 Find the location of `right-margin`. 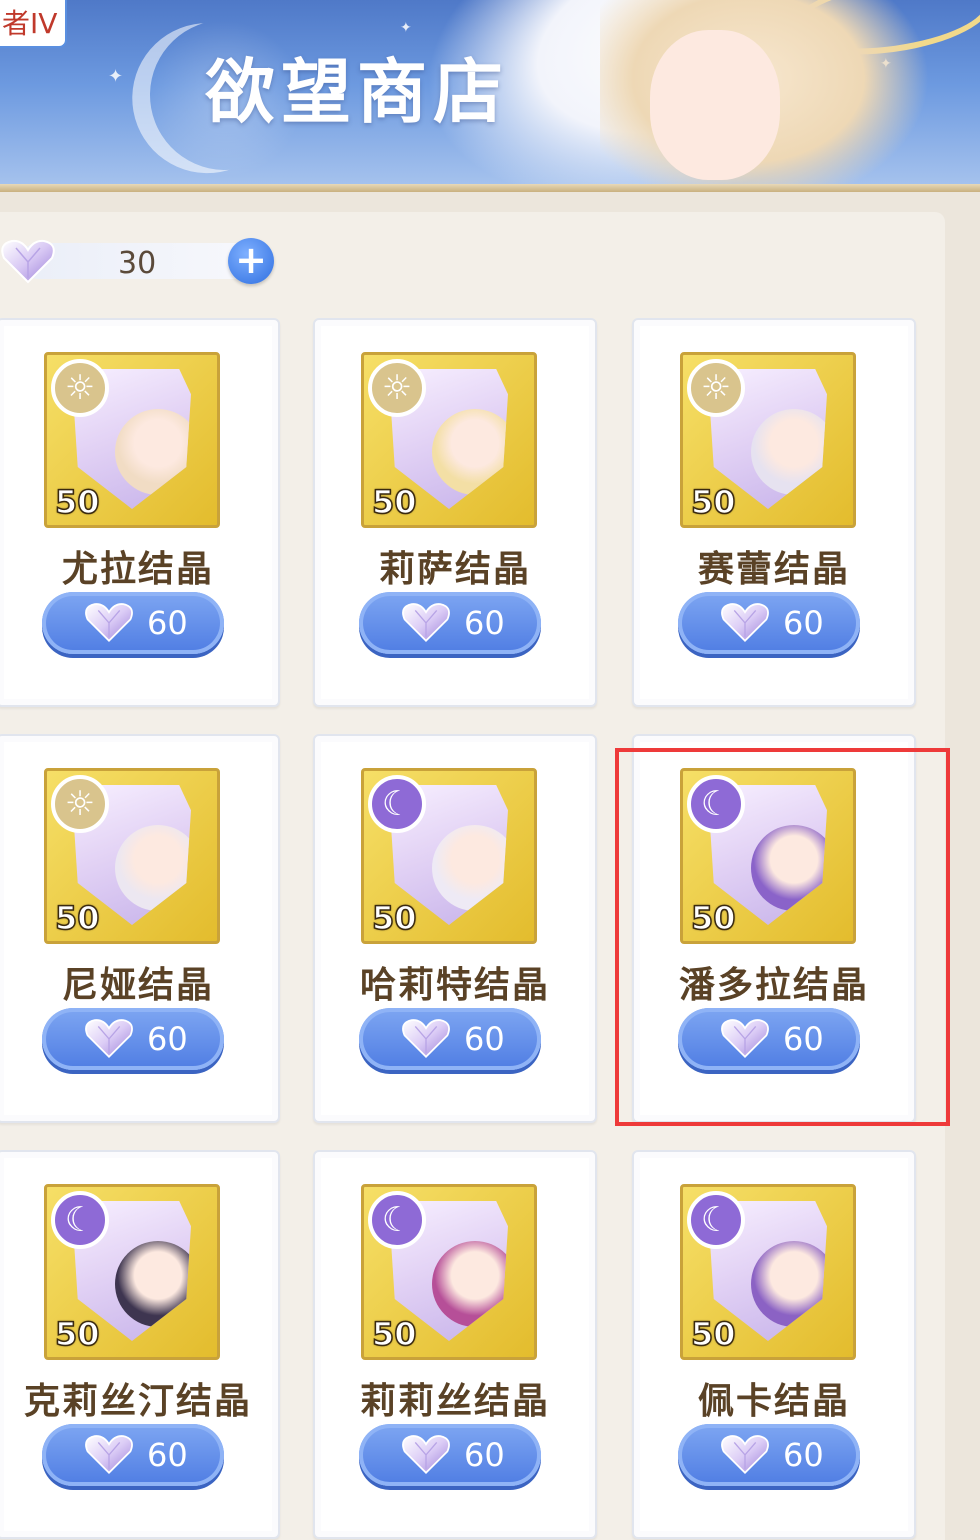

right-margin is located at coordinates (962, 876).